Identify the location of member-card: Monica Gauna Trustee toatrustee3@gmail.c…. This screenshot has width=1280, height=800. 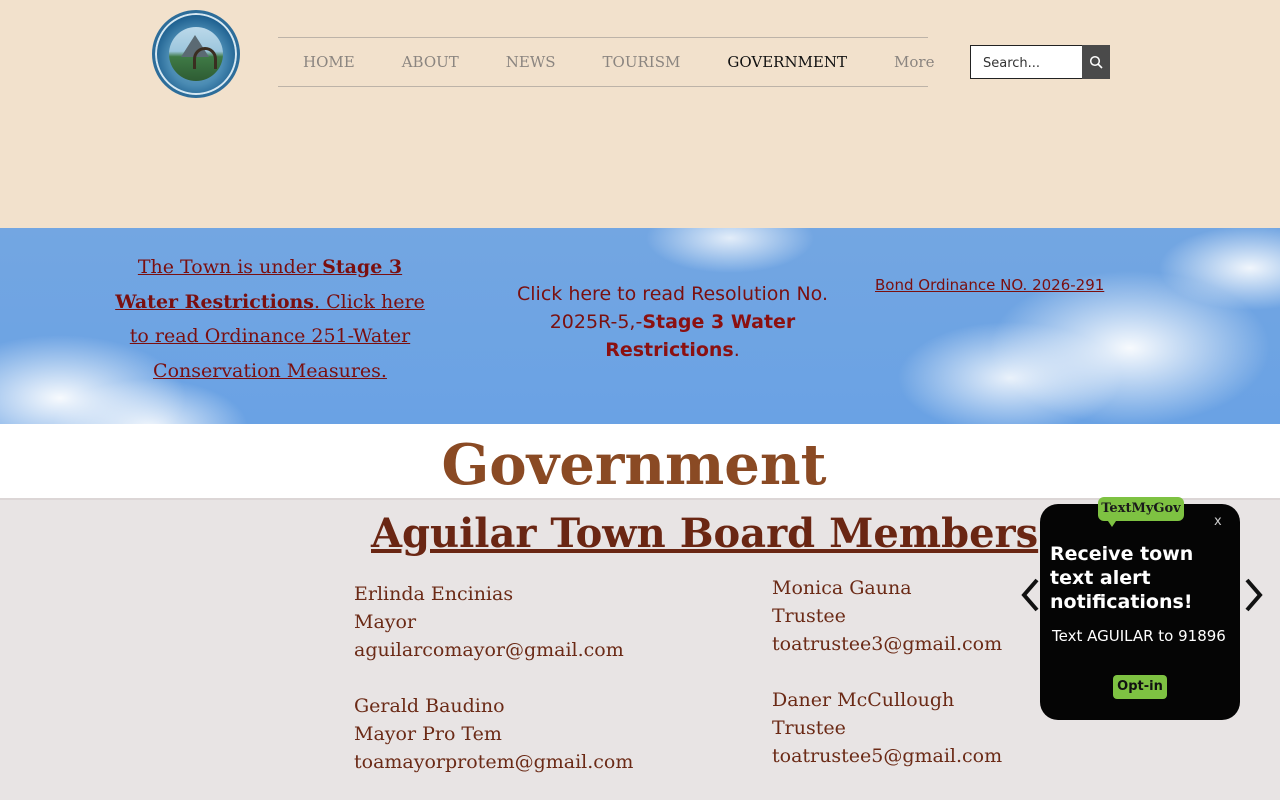
(887, 616).